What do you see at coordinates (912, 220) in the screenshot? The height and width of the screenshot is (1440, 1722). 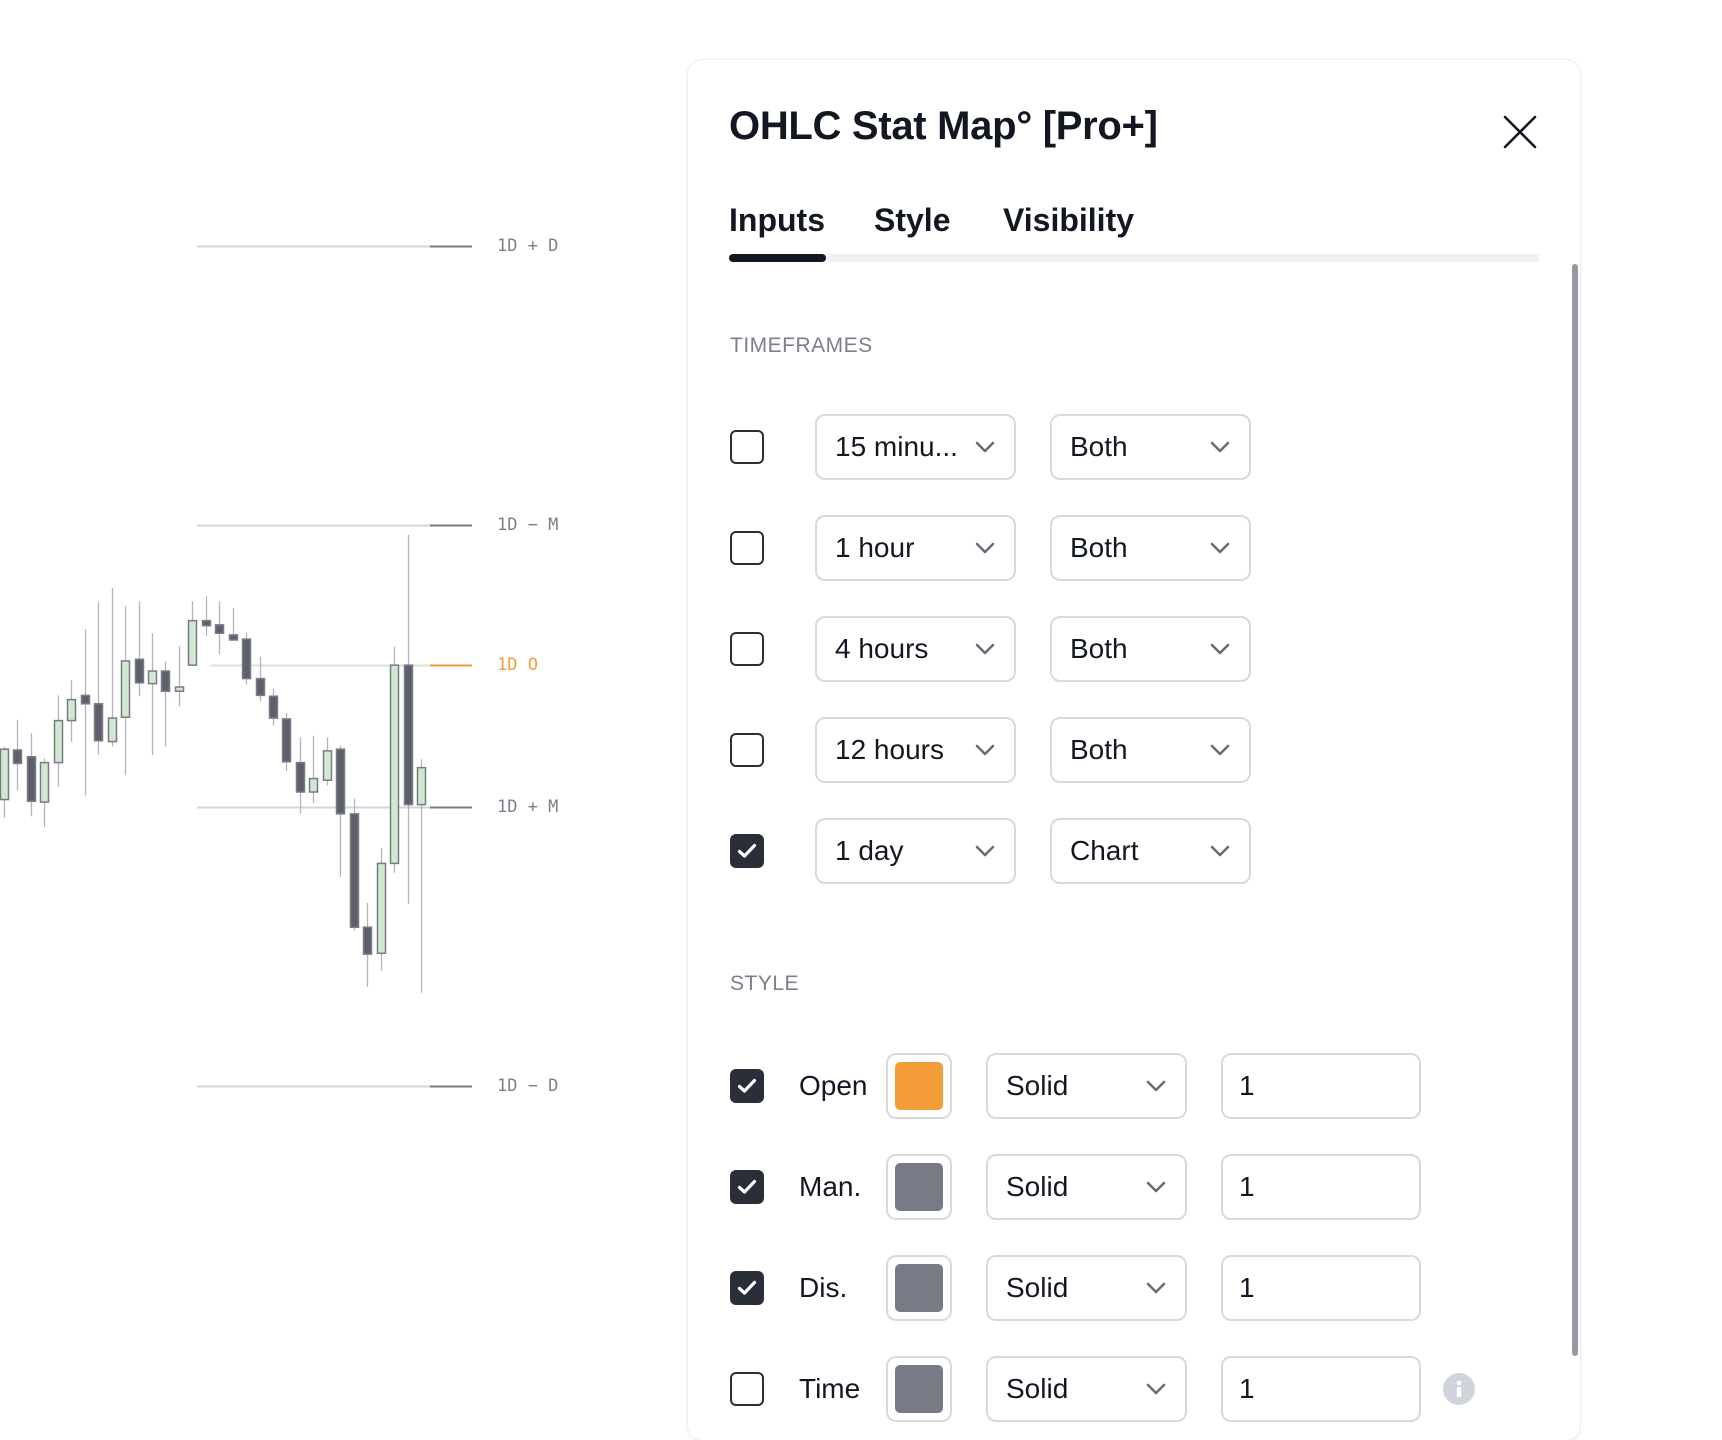 I see `tab-style: Style` at bounding box center [912, 220].